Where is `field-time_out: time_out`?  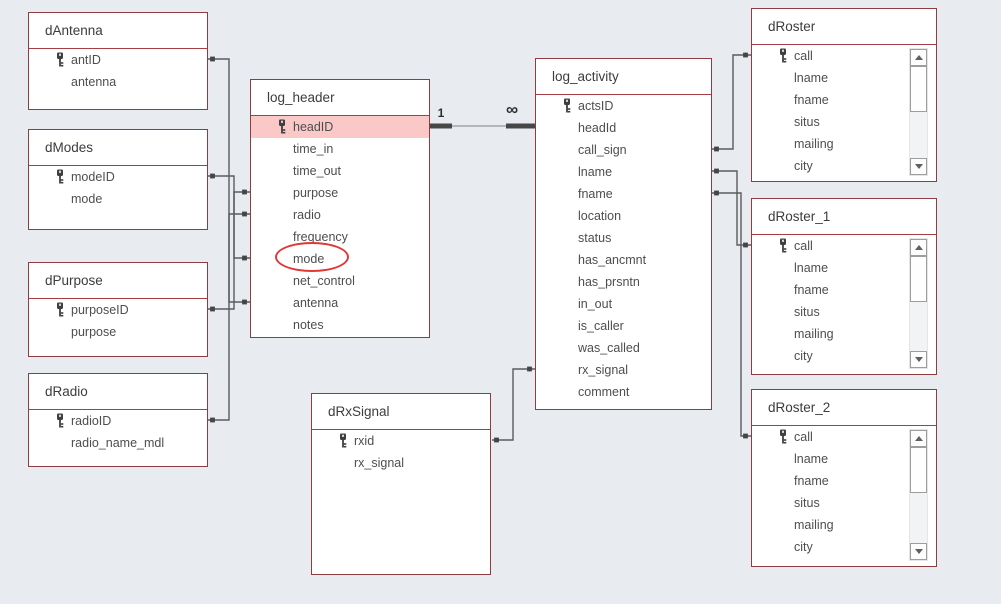 field-time_out: time_out is located at coordinates (340, 171).